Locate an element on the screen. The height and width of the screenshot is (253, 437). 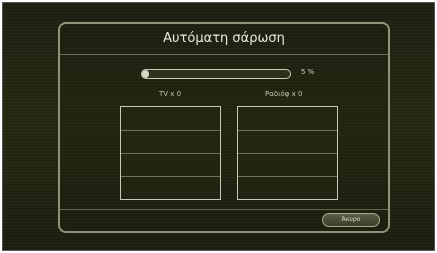
title-bar: Αυτόματη σάρωση is located at coordinates (224, 39).